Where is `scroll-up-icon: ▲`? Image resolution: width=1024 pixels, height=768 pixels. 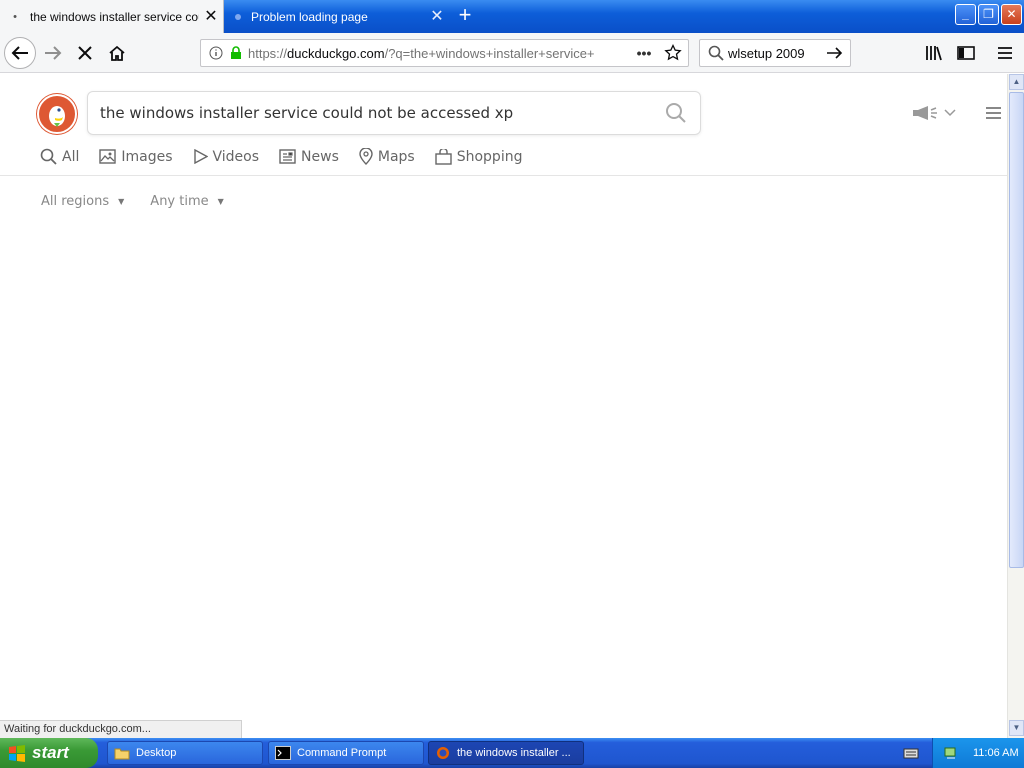
scroll-up-icon: ▲ is located at coordinates (1016, 82).